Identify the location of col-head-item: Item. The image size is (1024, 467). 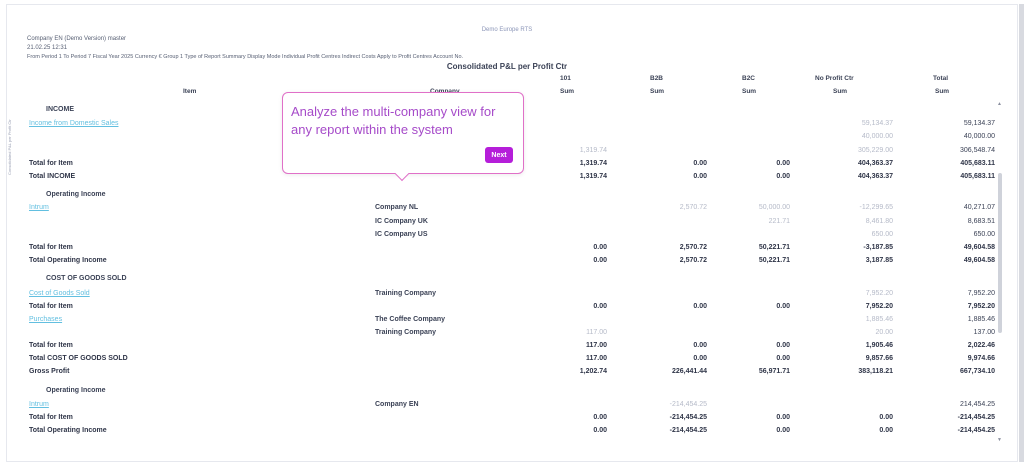
(190, 91).